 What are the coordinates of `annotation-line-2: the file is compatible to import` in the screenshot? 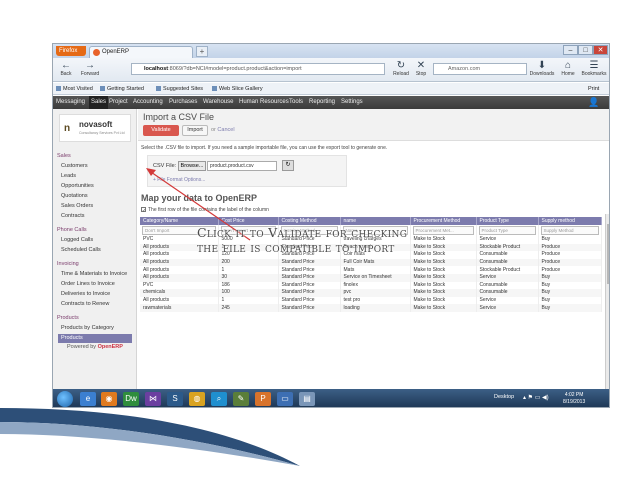 It's located at (296, 247).